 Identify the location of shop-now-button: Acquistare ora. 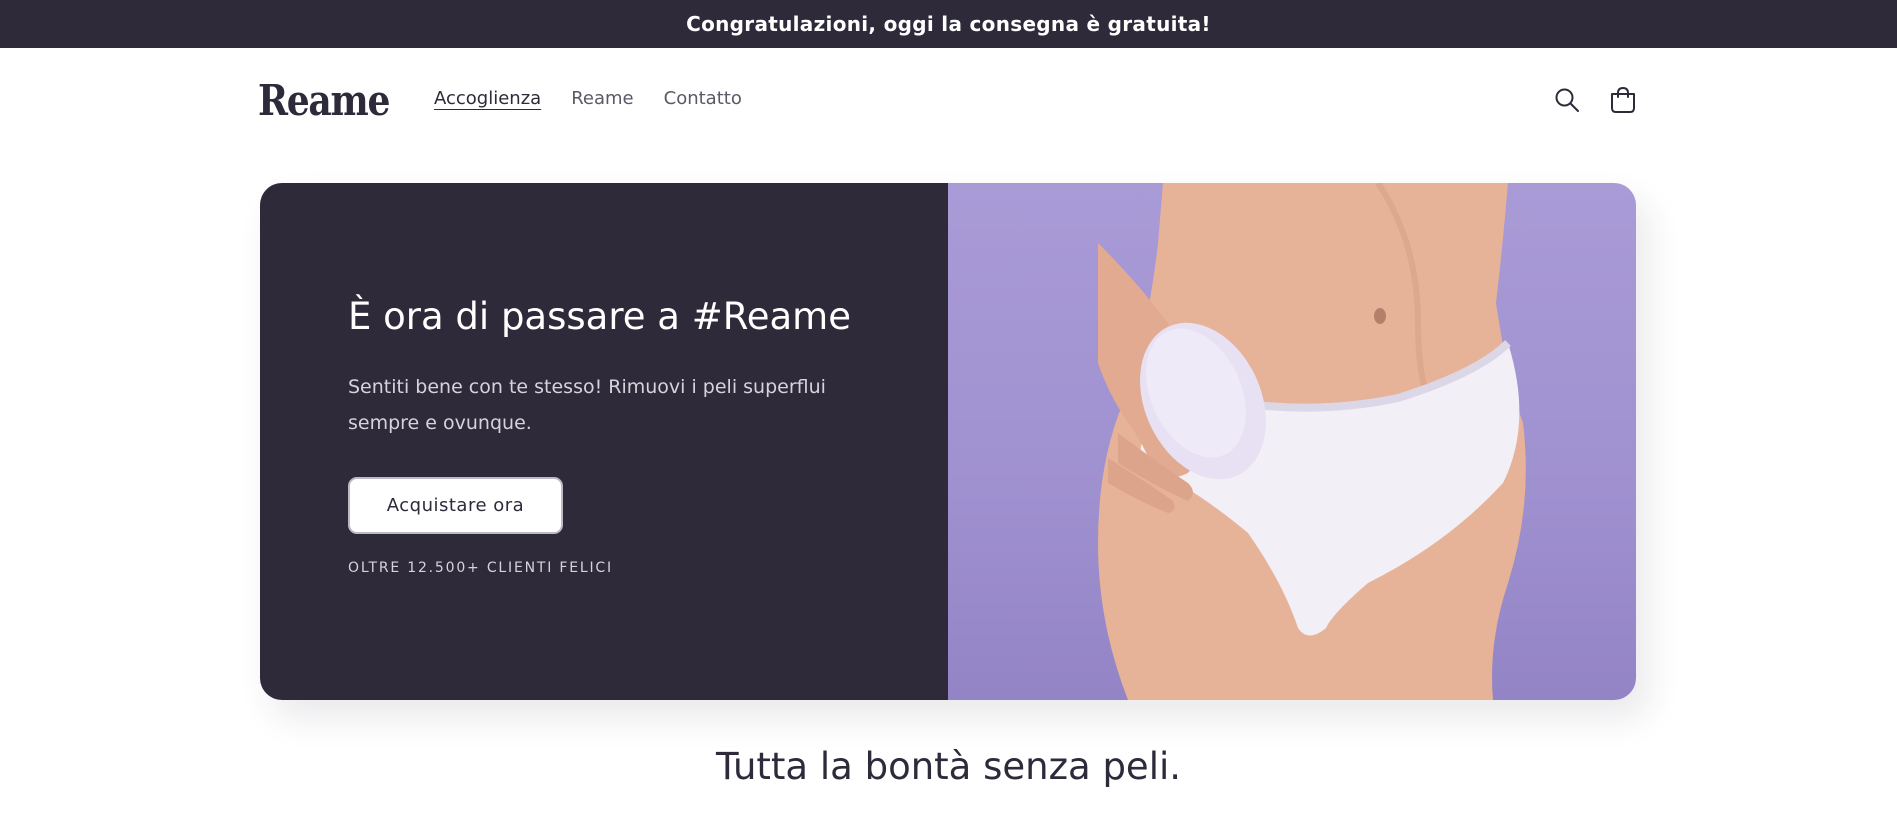
(455, 505).